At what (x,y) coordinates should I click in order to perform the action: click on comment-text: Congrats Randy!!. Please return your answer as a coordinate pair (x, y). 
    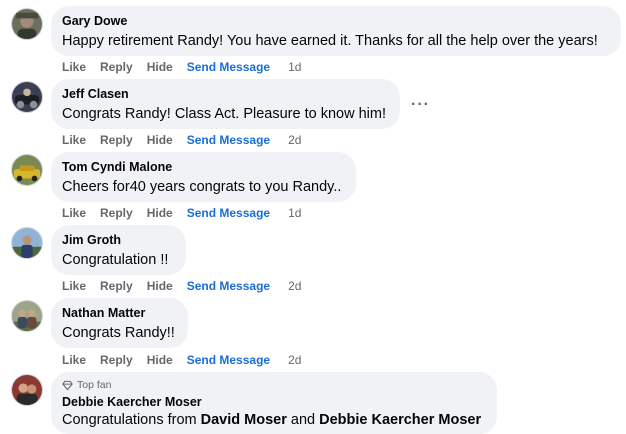
    Looking at the image, I should click on (118, 333).